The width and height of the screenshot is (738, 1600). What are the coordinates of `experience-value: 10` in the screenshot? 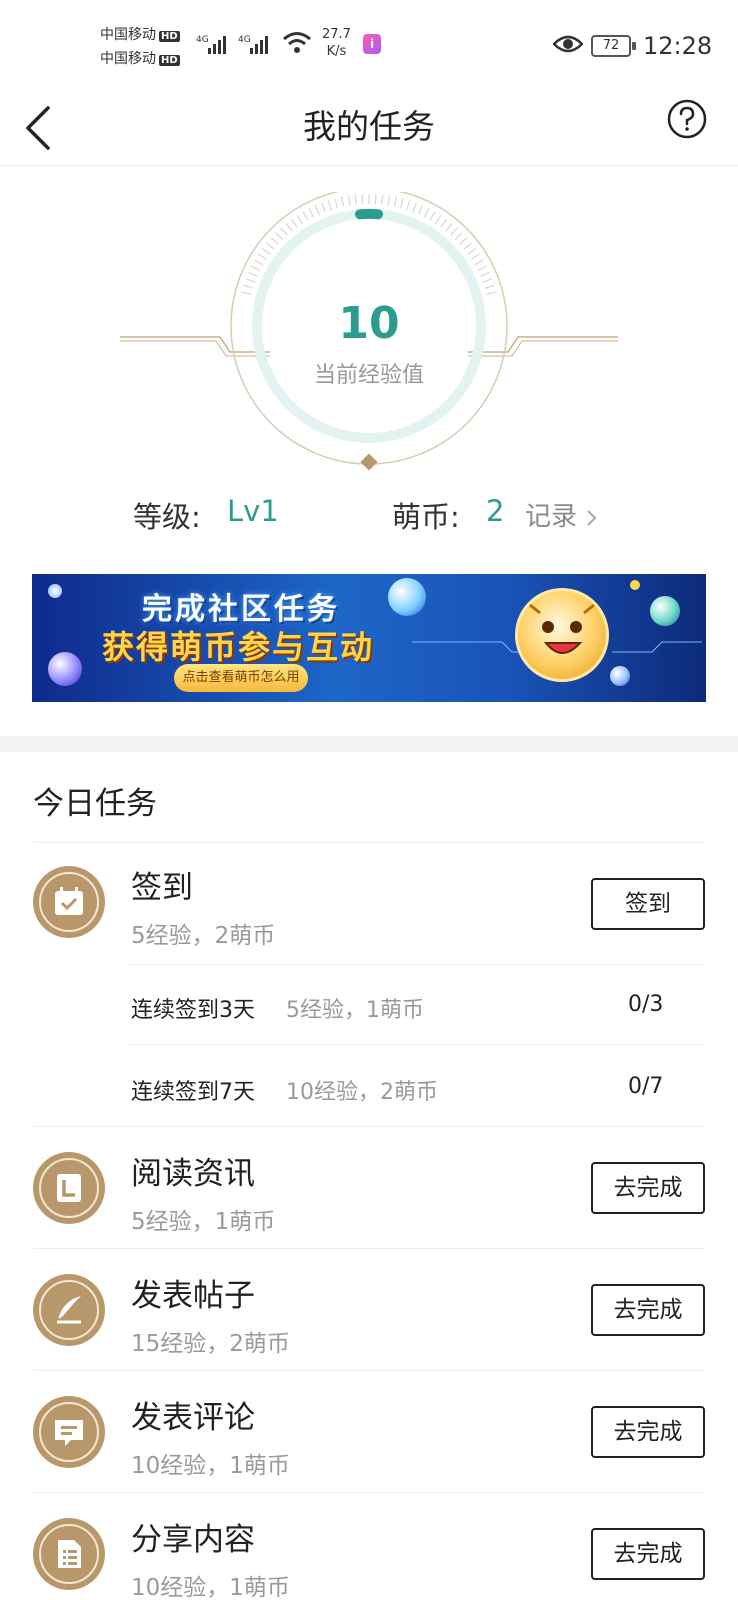 It's located at (369, 323).